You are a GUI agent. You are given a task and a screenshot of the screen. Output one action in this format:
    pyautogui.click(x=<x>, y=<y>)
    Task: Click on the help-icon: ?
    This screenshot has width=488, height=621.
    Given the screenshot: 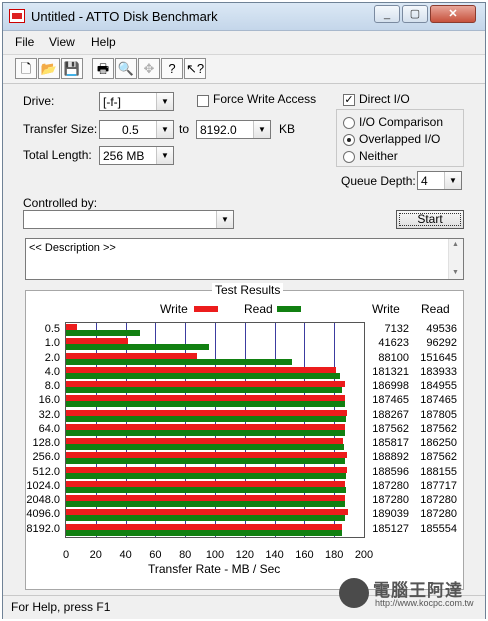 What is the action you would take?
    pyautogui.click(x=172, y=68)
    